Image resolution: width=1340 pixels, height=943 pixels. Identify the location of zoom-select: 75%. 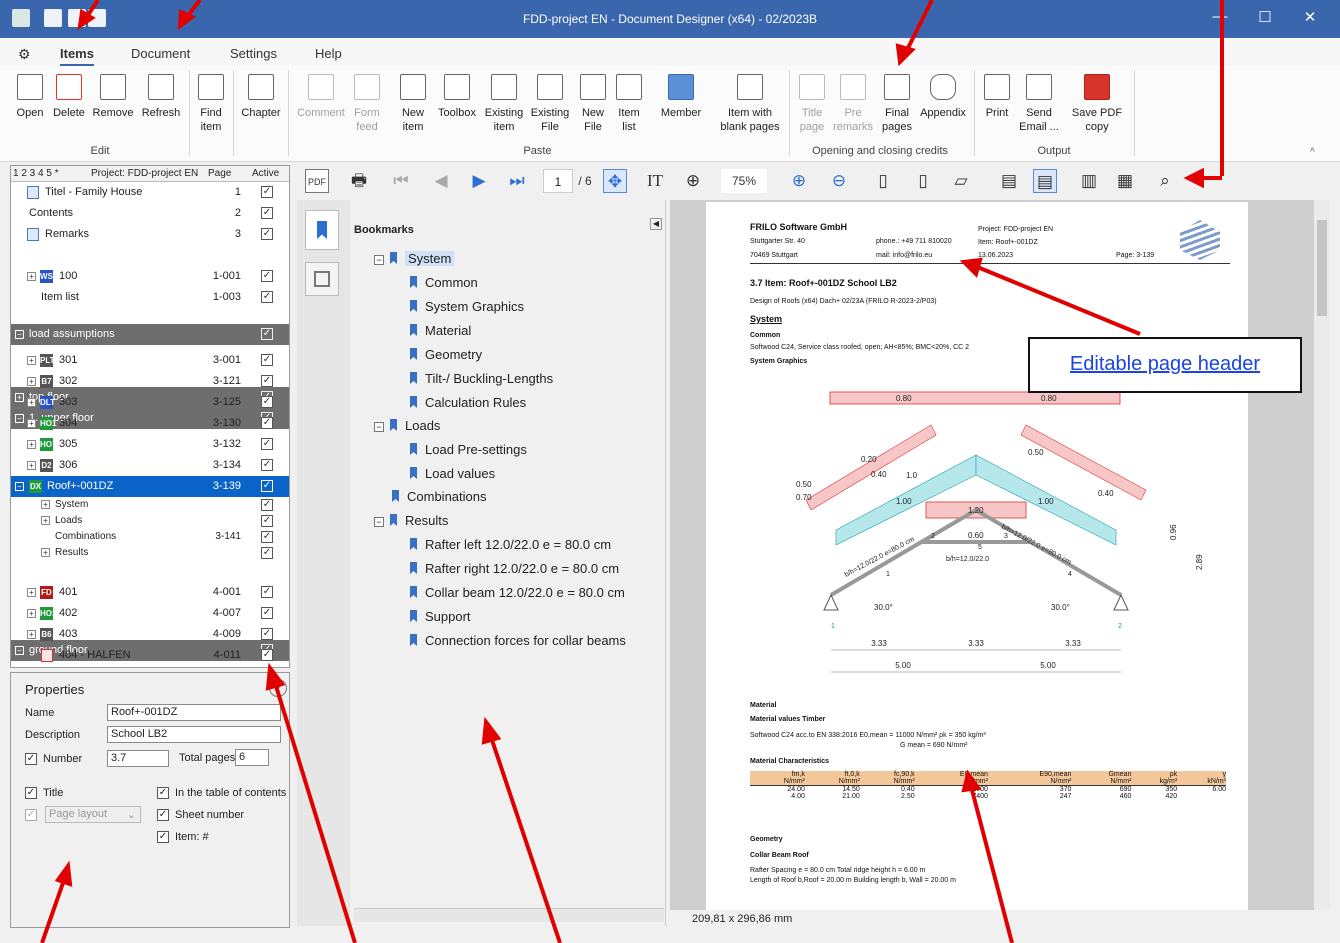
(744, 181).